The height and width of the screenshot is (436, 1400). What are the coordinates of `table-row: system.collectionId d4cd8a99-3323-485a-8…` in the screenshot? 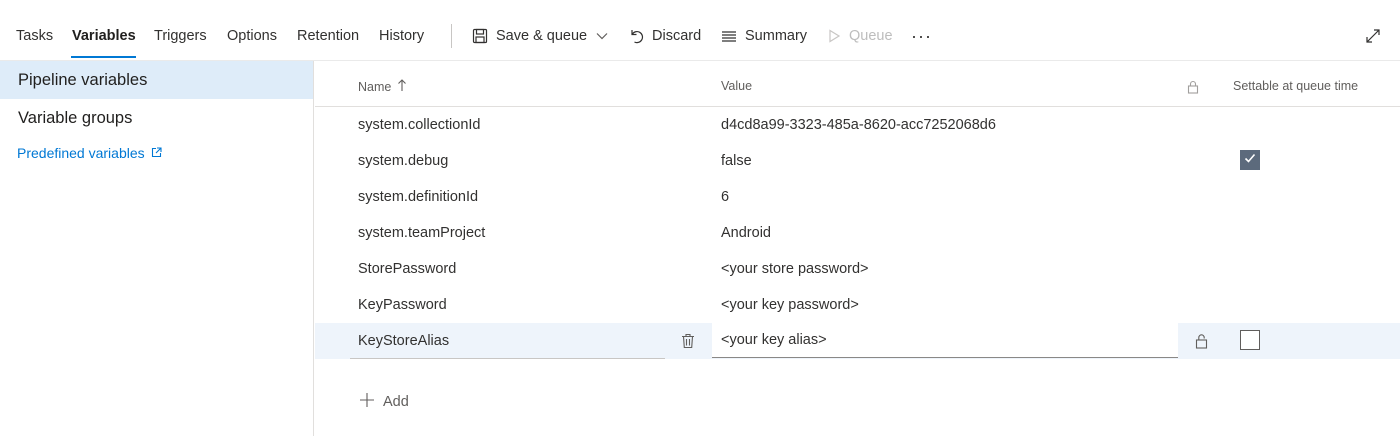 It's located at (857, 125).